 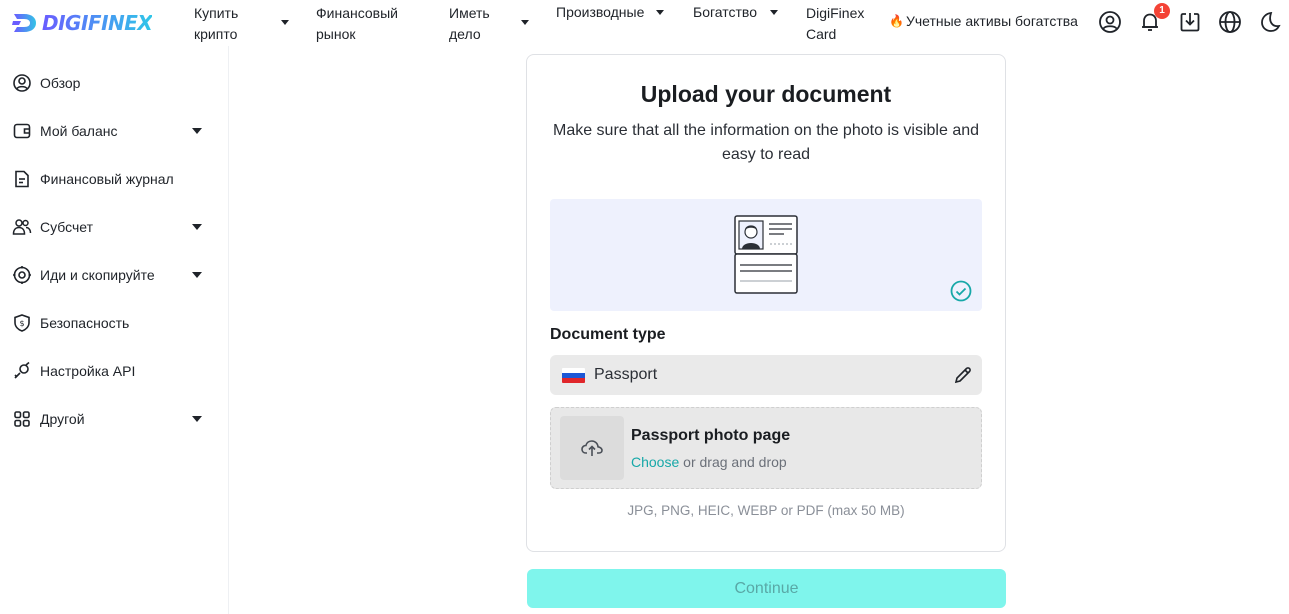 What do you see at coordinates (991, 21) in the screenshot?
I see `wealth-accounts-label: Учетные активы богатства` at bounding box center [991, 21].